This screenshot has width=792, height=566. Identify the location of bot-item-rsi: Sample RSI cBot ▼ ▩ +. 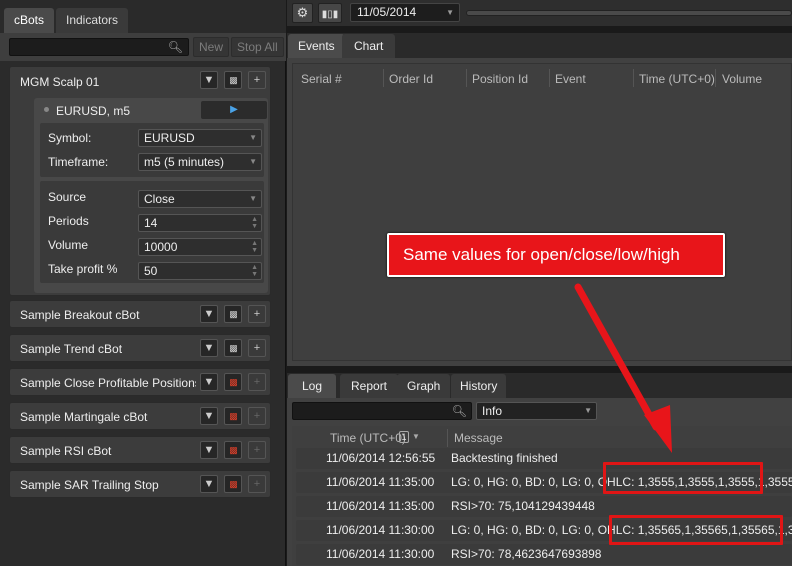
(140, 450).